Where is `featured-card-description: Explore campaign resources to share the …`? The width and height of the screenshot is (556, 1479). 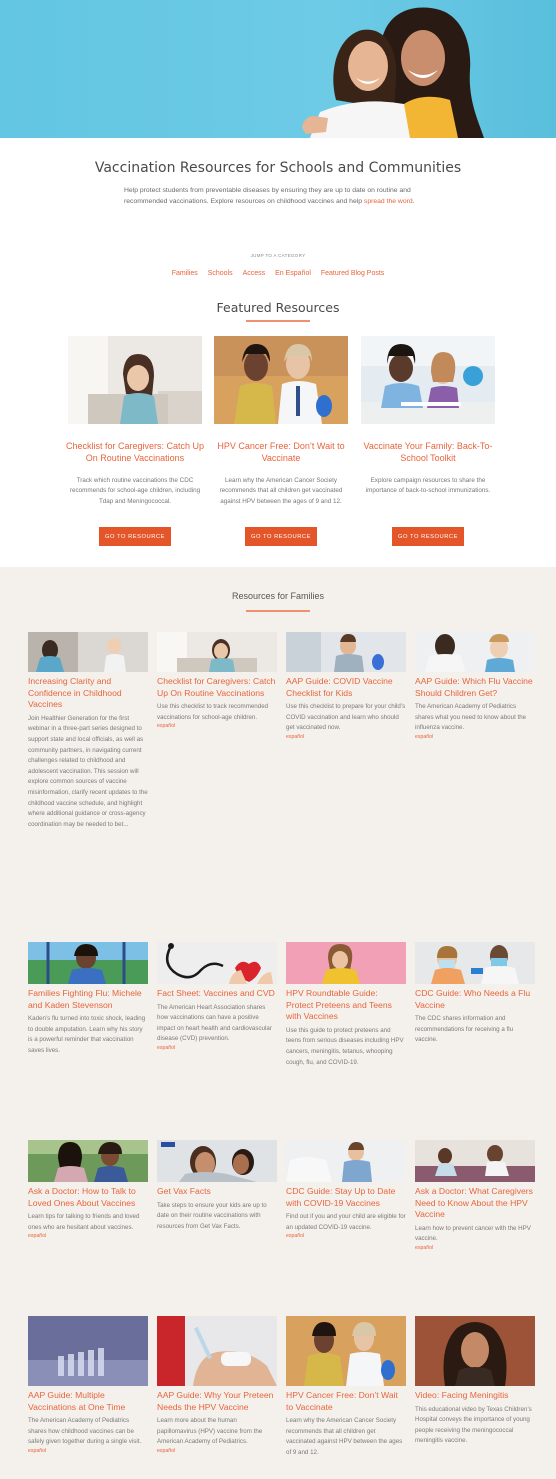 featured-card-description: Explore campaign resources to share the … is located at coordinates (428, 486).